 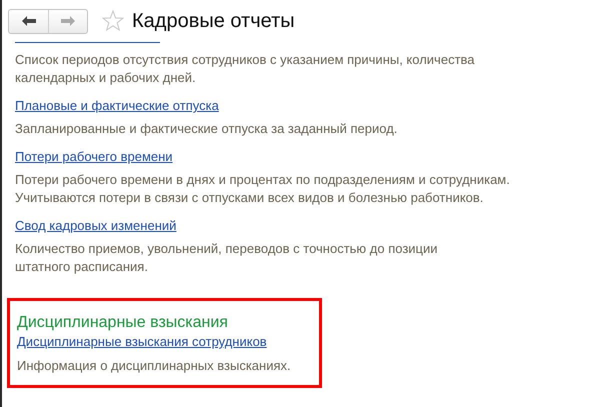 I want to click on report-link: Плановые и фактические отпуска, so click(x=117, y=105).